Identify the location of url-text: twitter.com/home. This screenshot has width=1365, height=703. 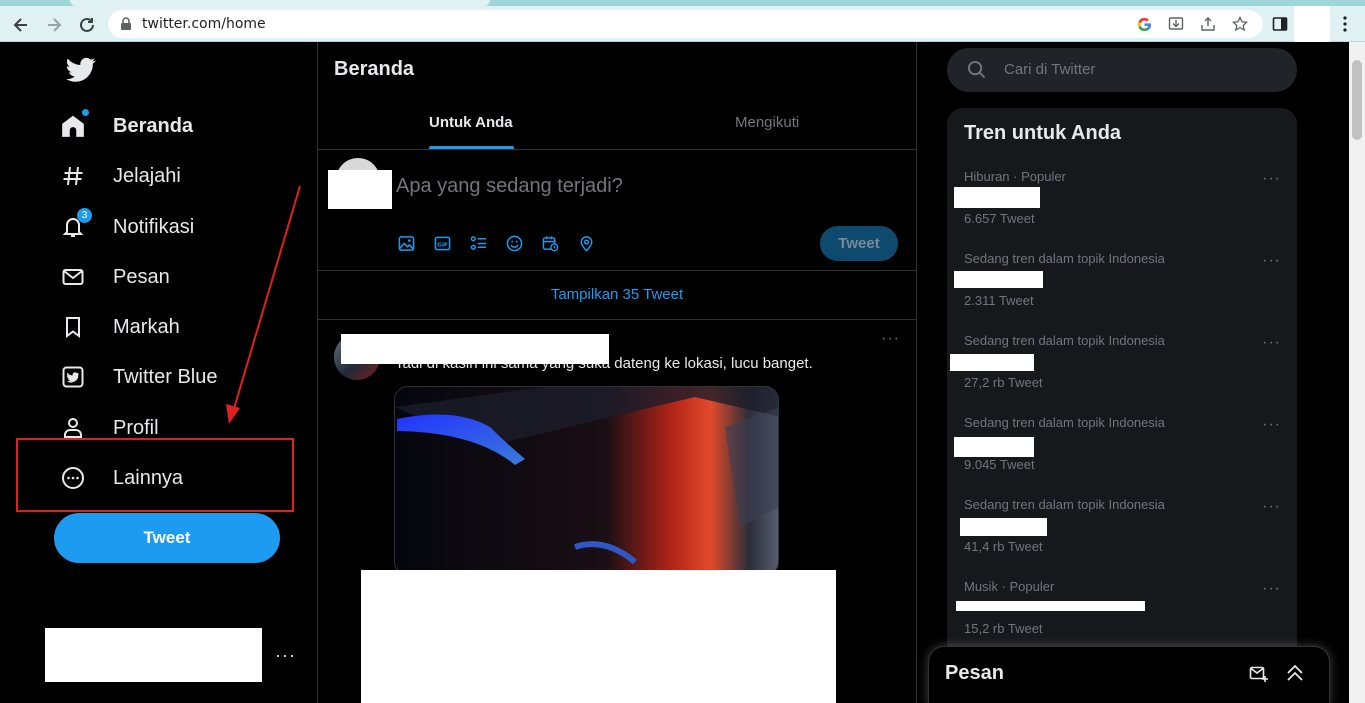
(204, 24).